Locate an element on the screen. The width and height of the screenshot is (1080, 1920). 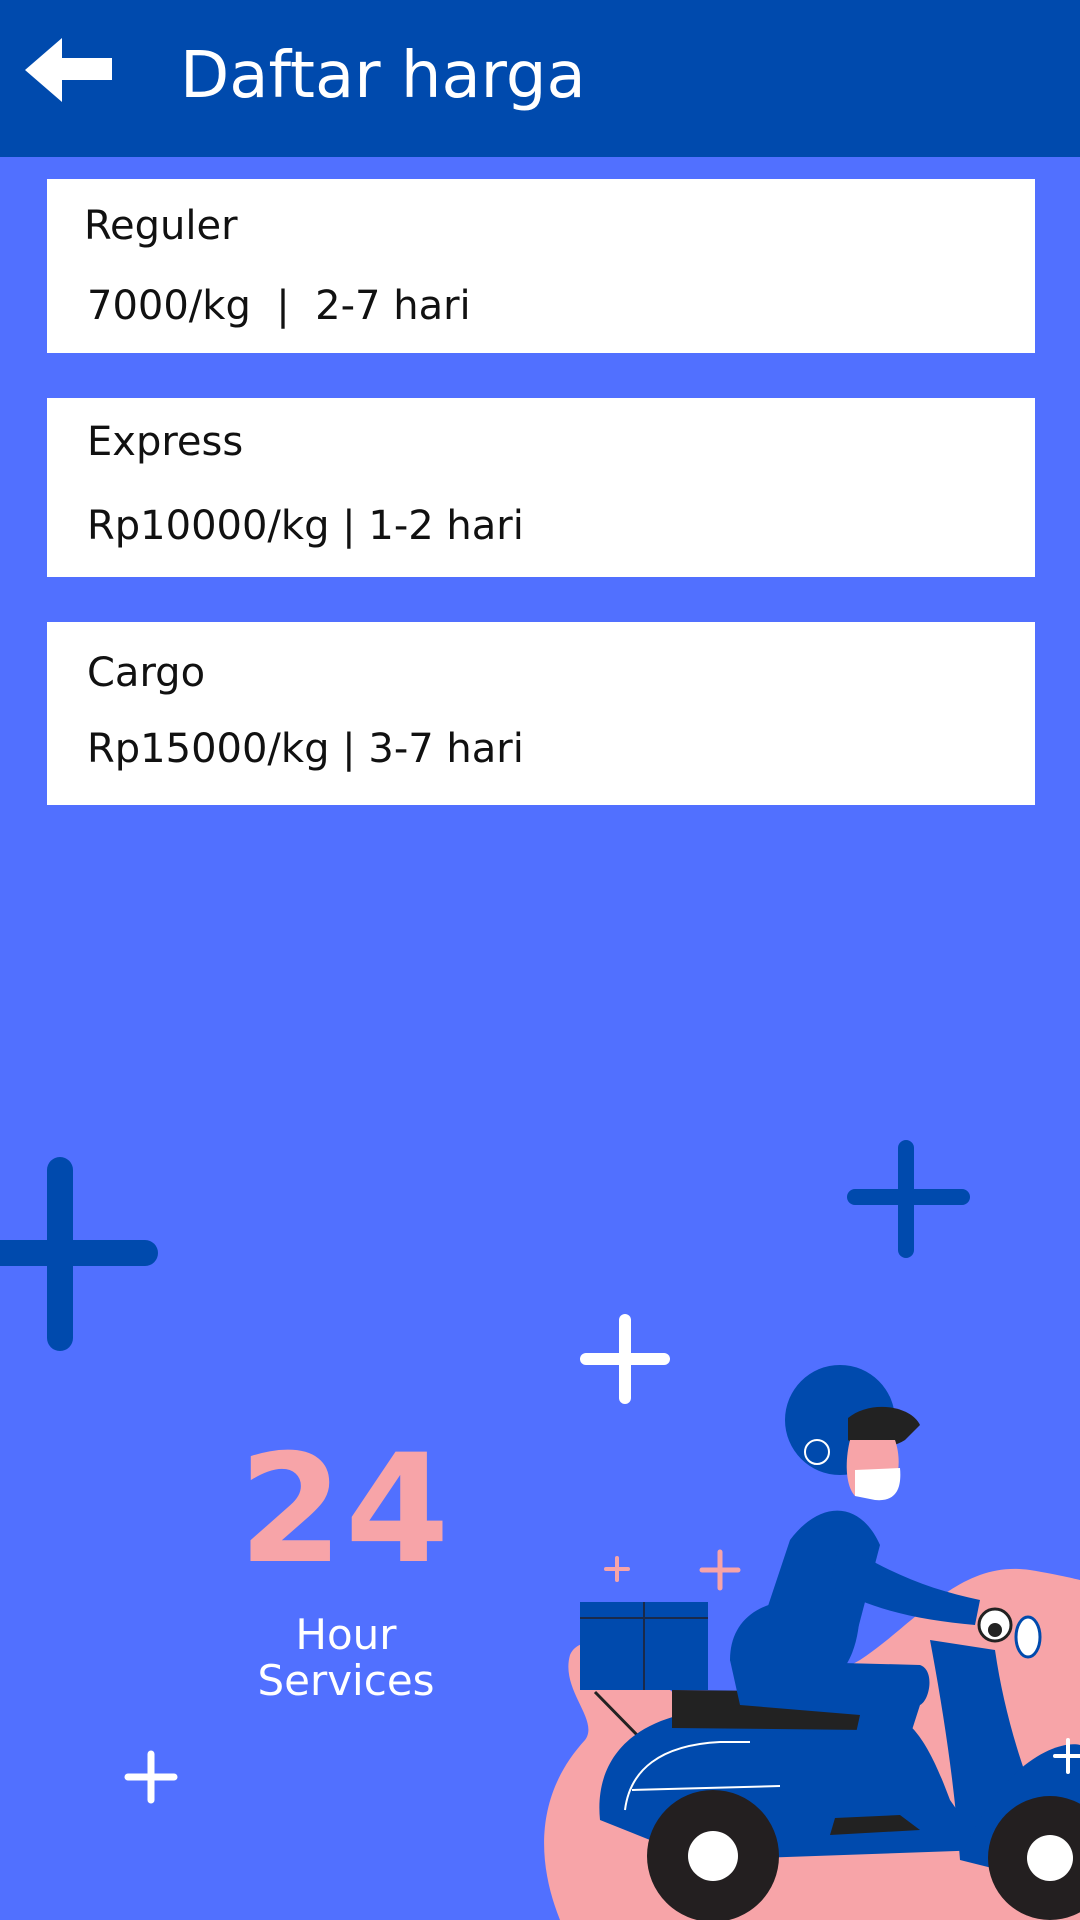
promo-number: 24 is located at coordinates (345, 1510).